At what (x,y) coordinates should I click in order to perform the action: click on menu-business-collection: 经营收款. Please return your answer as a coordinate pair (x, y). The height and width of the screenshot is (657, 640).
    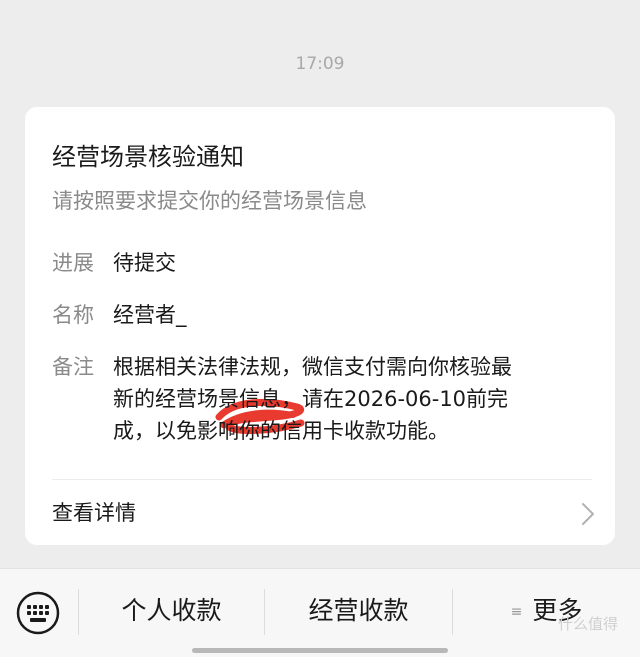
    Looking at the image, I should click on (358, 611).